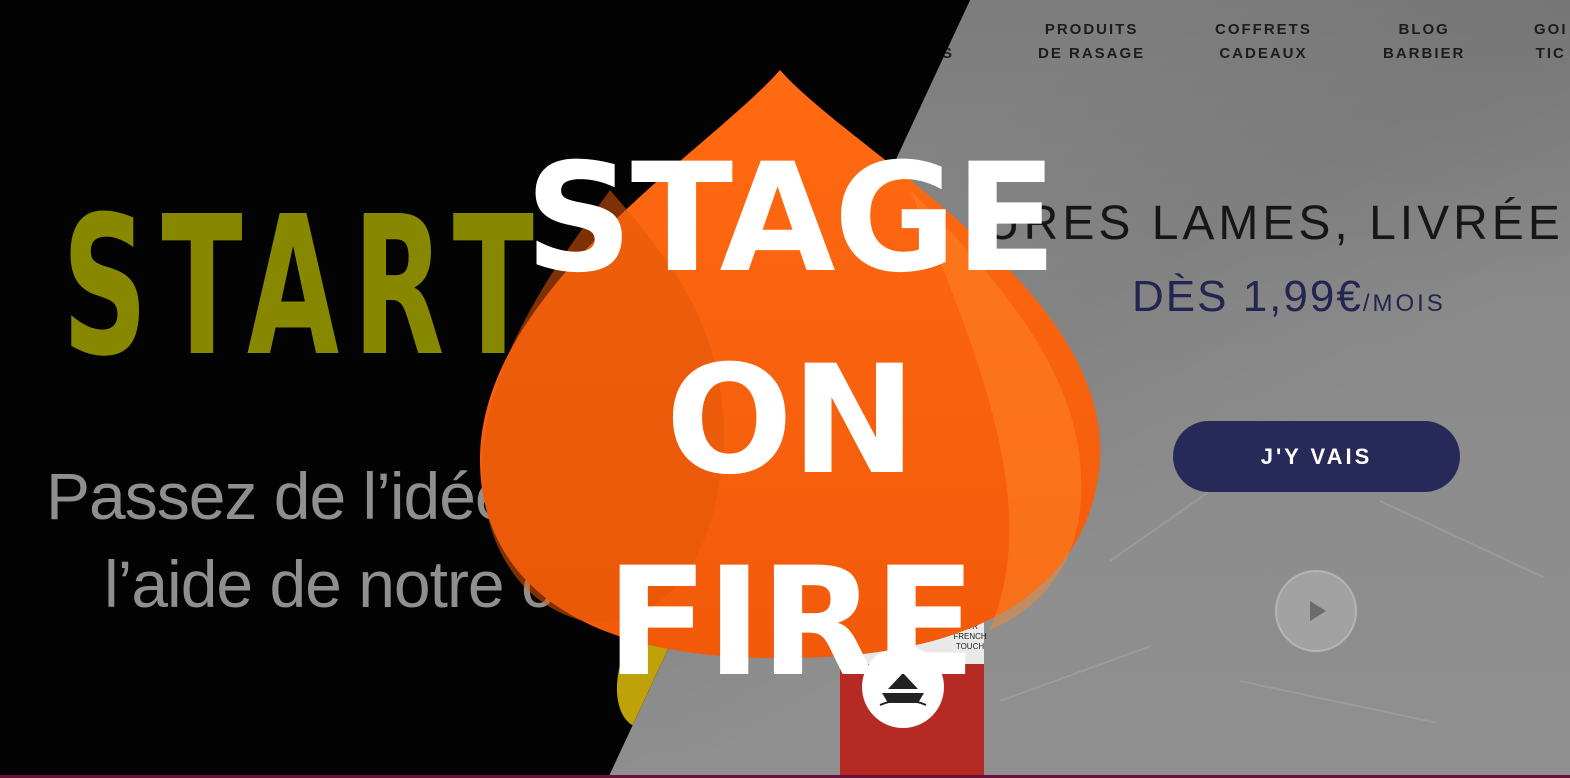 This screenshot has height=778, width=1570. What do you see at coordinates (1091, 42) in the screenshot?
I see `nav-item-products: PRODUITS DE RASAGE` at bounding box center [1091, 42].